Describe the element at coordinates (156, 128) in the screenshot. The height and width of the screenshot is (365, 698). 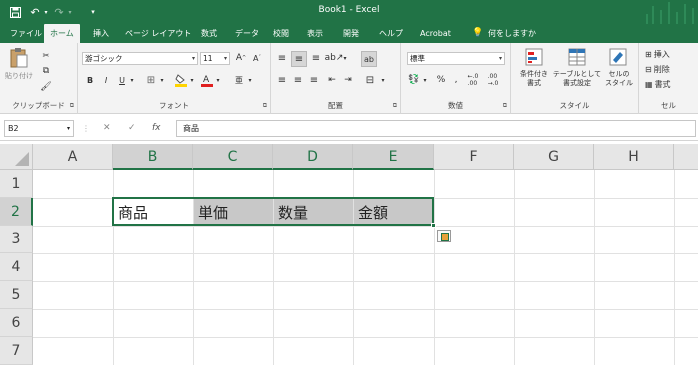
I see `insert-function-icon: fx` at that location.